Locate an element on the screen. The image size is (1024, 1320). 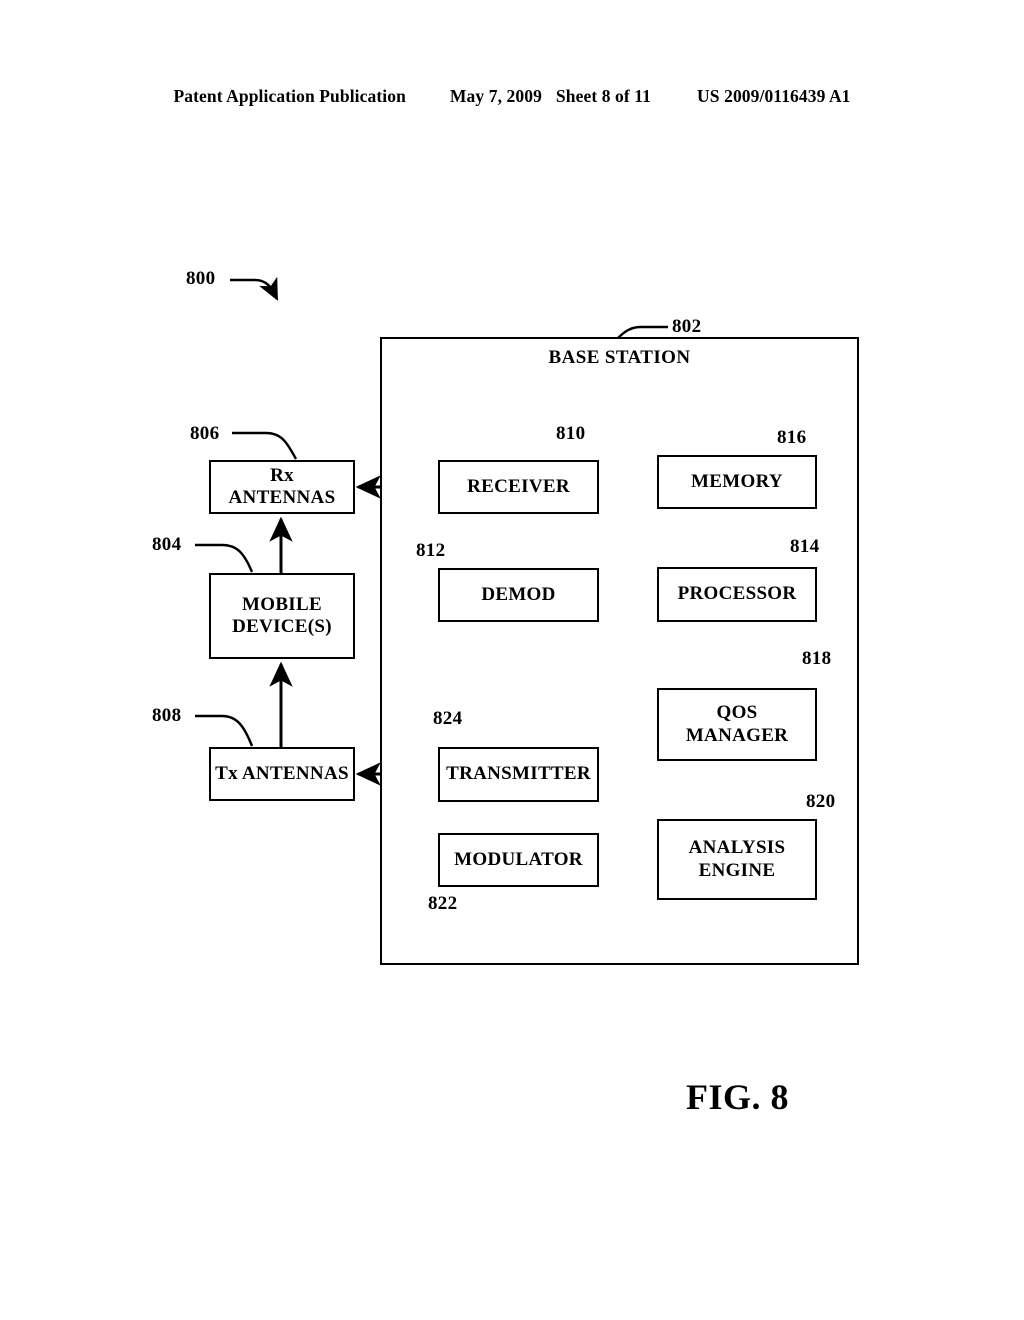
reference-numeral-810: 810 is located at coordinates (571, 433).